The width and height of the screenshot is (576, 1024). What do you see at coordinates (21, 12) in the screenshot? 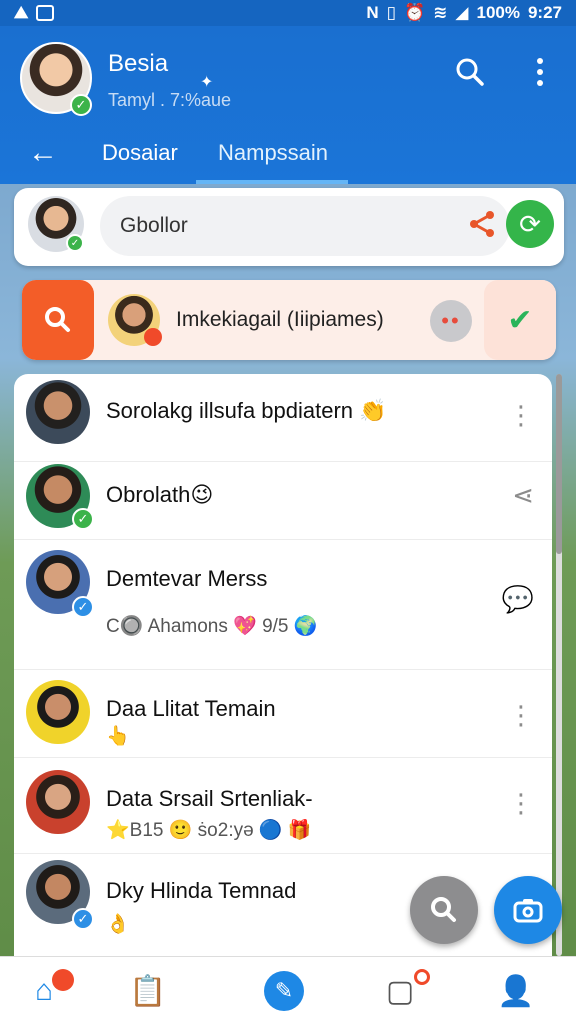
I see `notification-icon: ⛰` at bounding box center [21, 12].